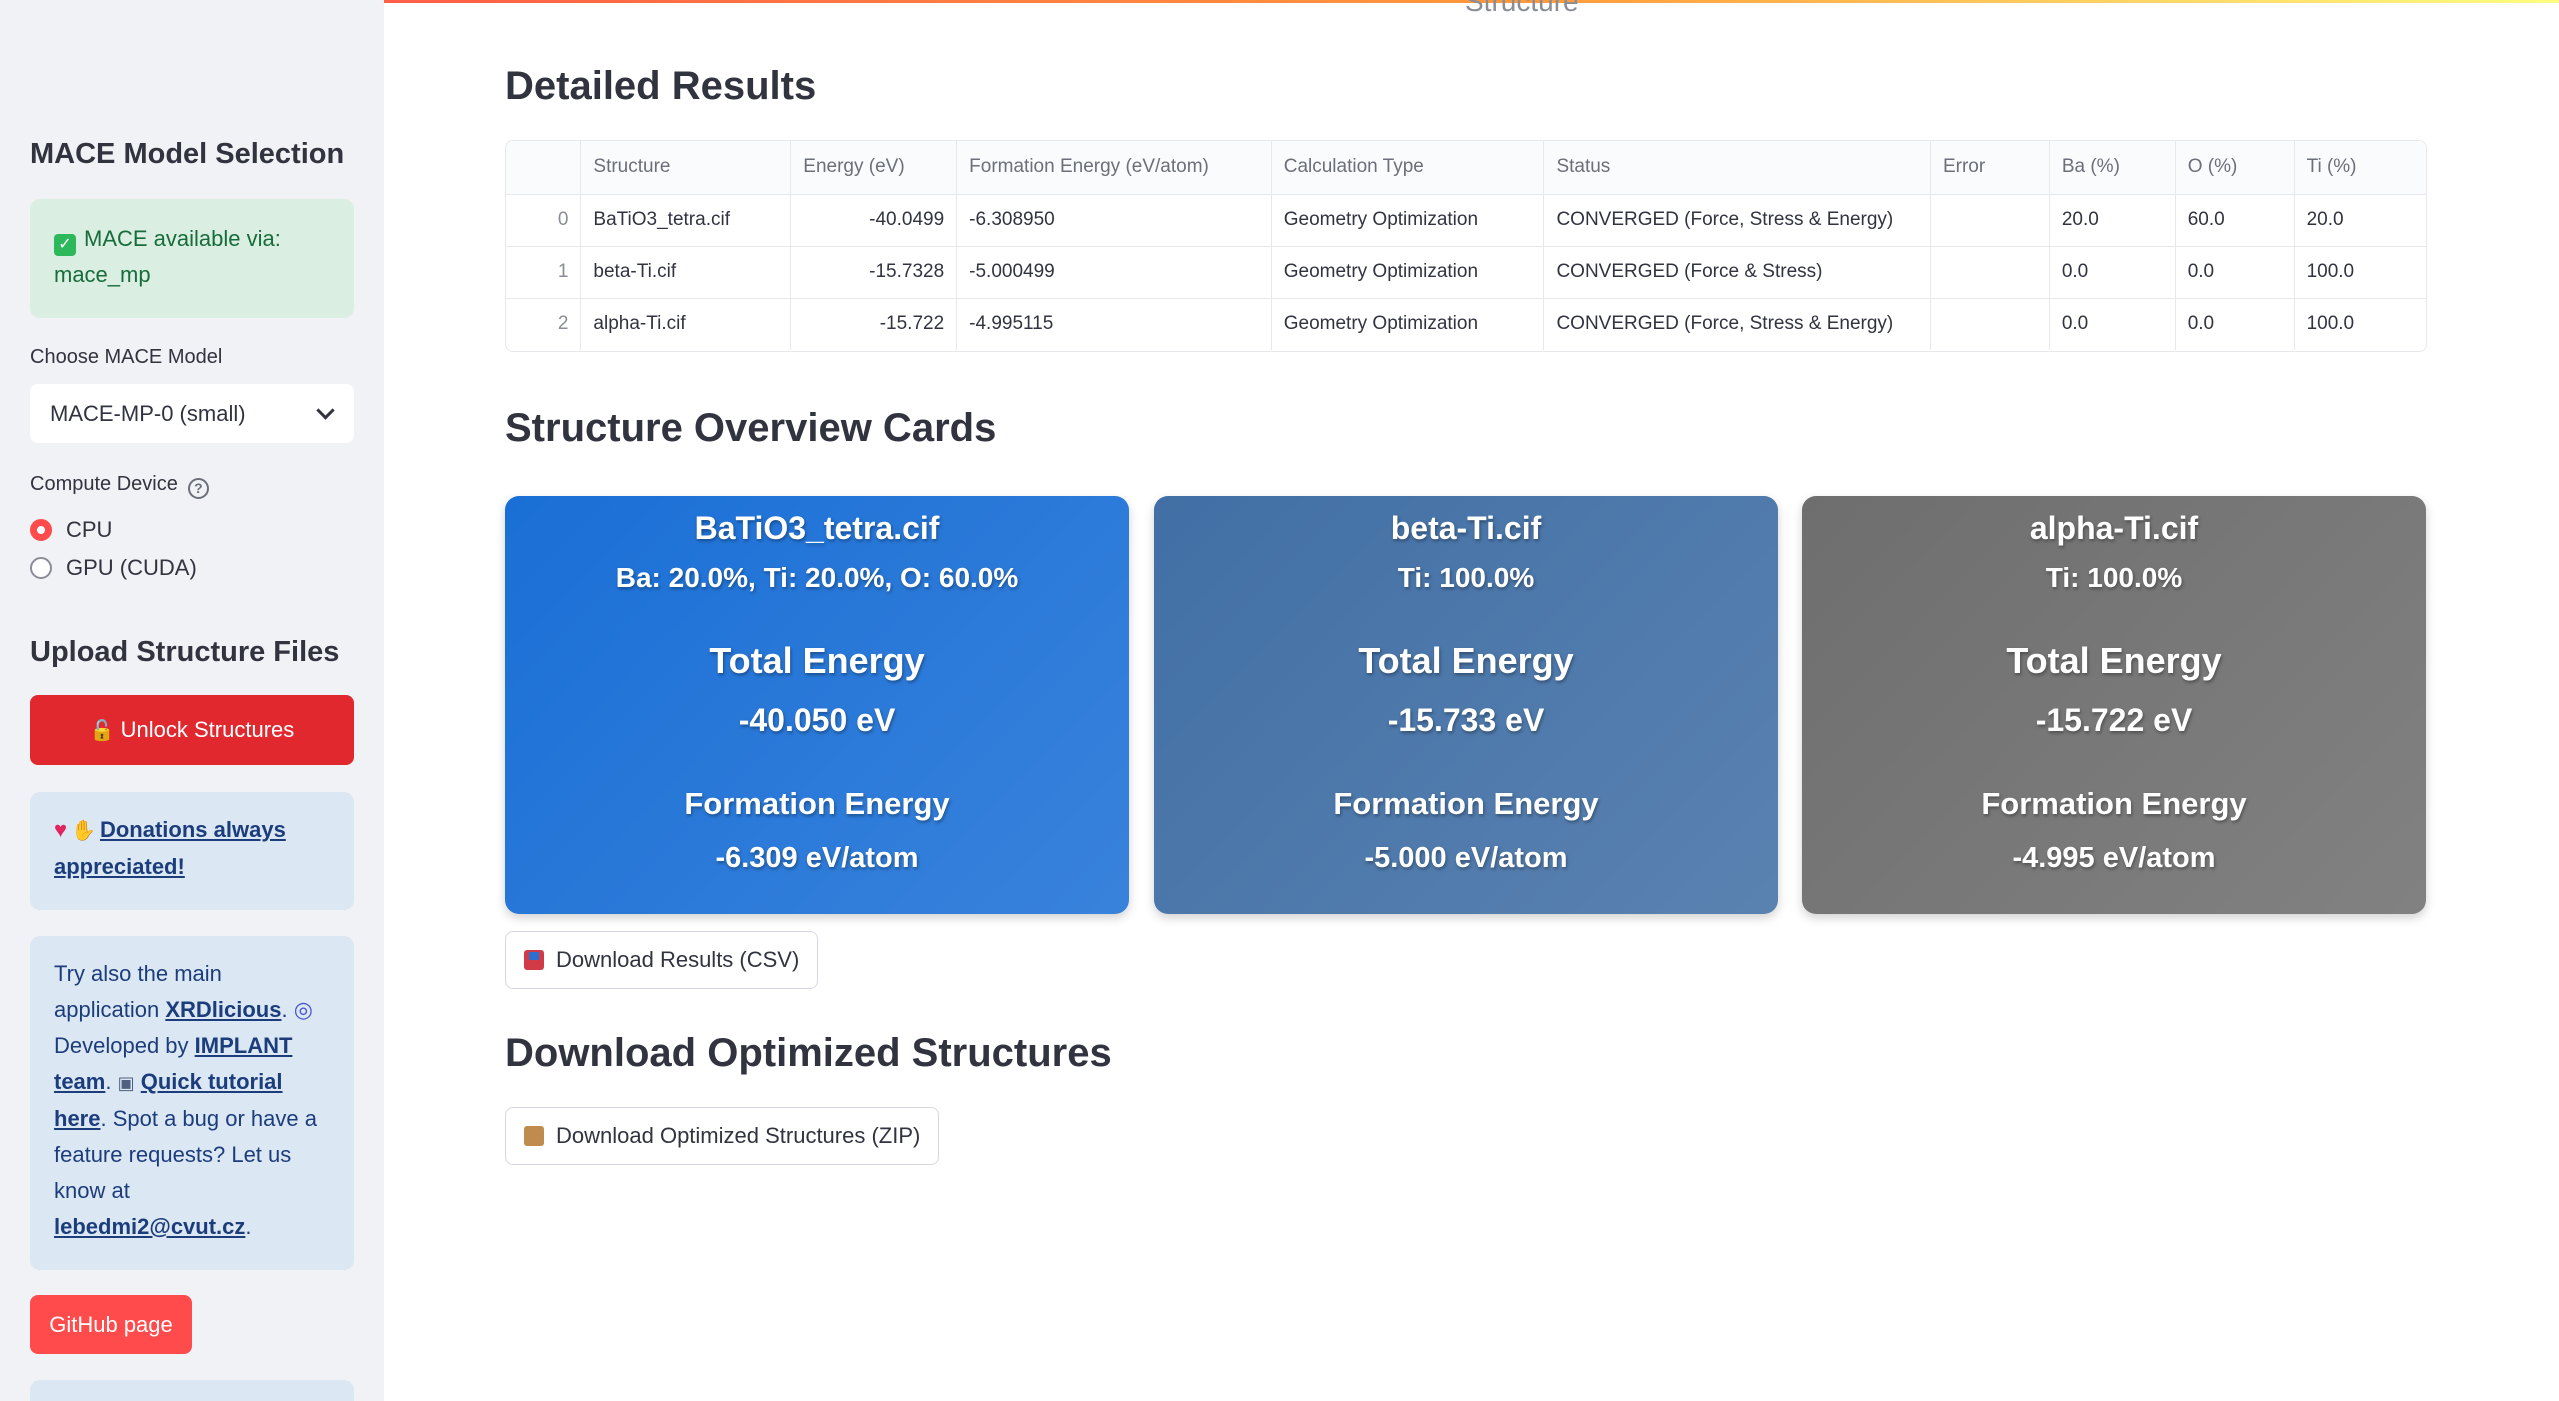 This screenshot has height=1401, width=2559. Describe the element at coordinates (1990, 168) in the screenshot. I see `column-header: Error` at that location.